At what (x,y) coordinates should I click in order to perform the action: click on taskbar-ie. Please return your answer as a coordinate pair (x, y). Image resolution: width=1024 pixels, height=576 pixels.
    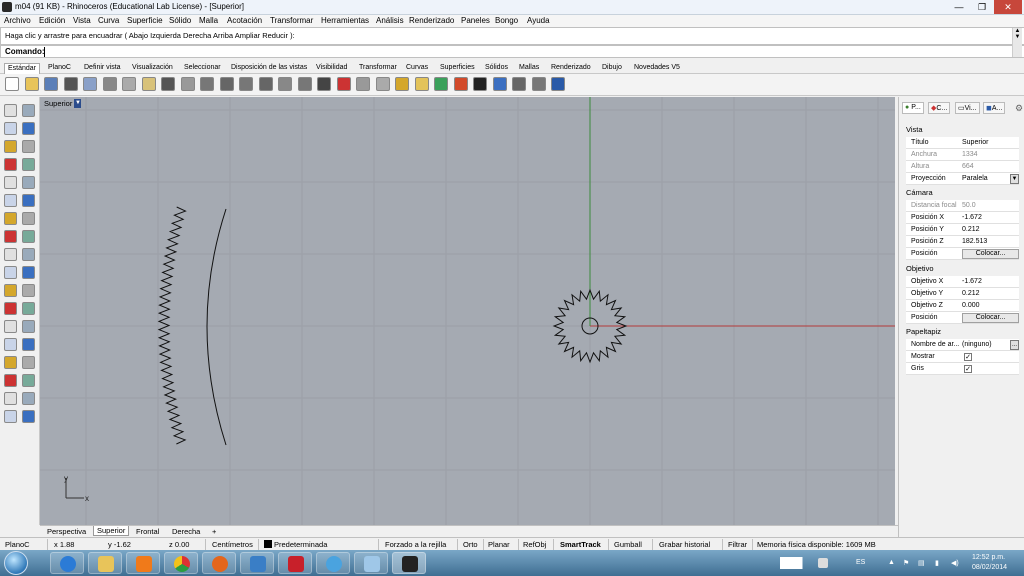
    Looking at the image, I should click on (67, 563).